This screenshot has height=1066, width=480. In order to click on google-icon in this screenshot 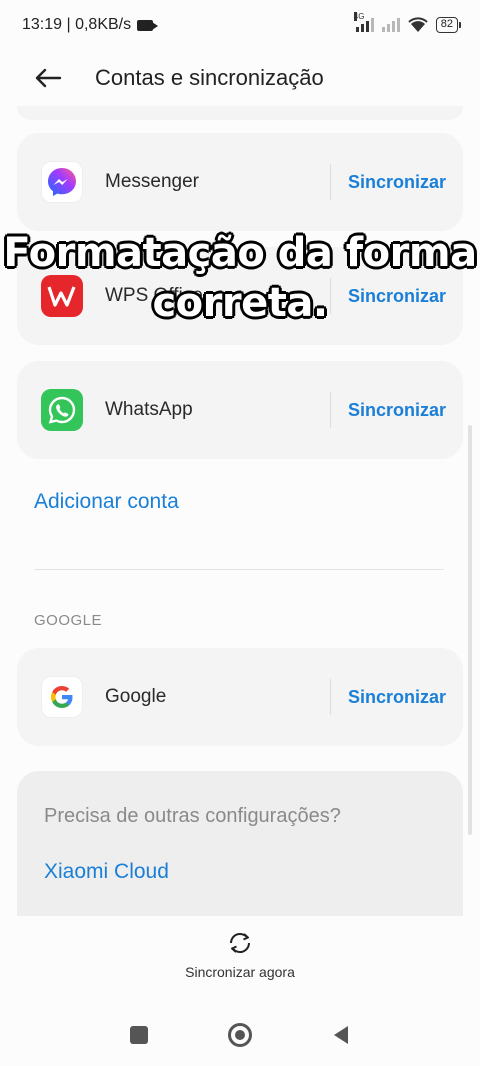, I will do `click(62, 697)`.